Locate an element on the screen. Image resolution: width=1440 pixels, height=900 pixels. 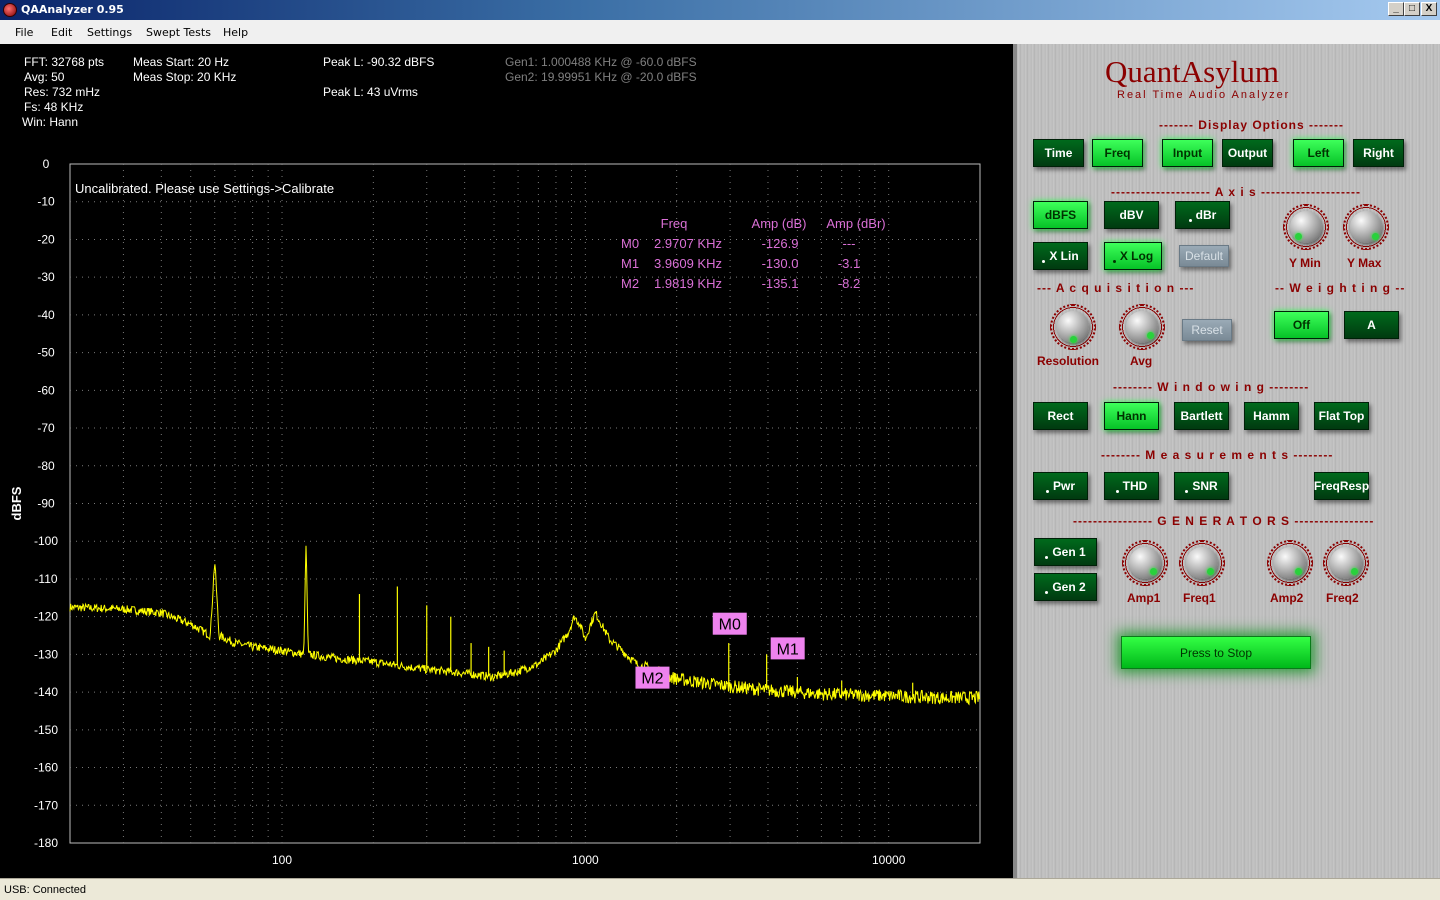
avg-knob is located at coordinates (1142, 327).